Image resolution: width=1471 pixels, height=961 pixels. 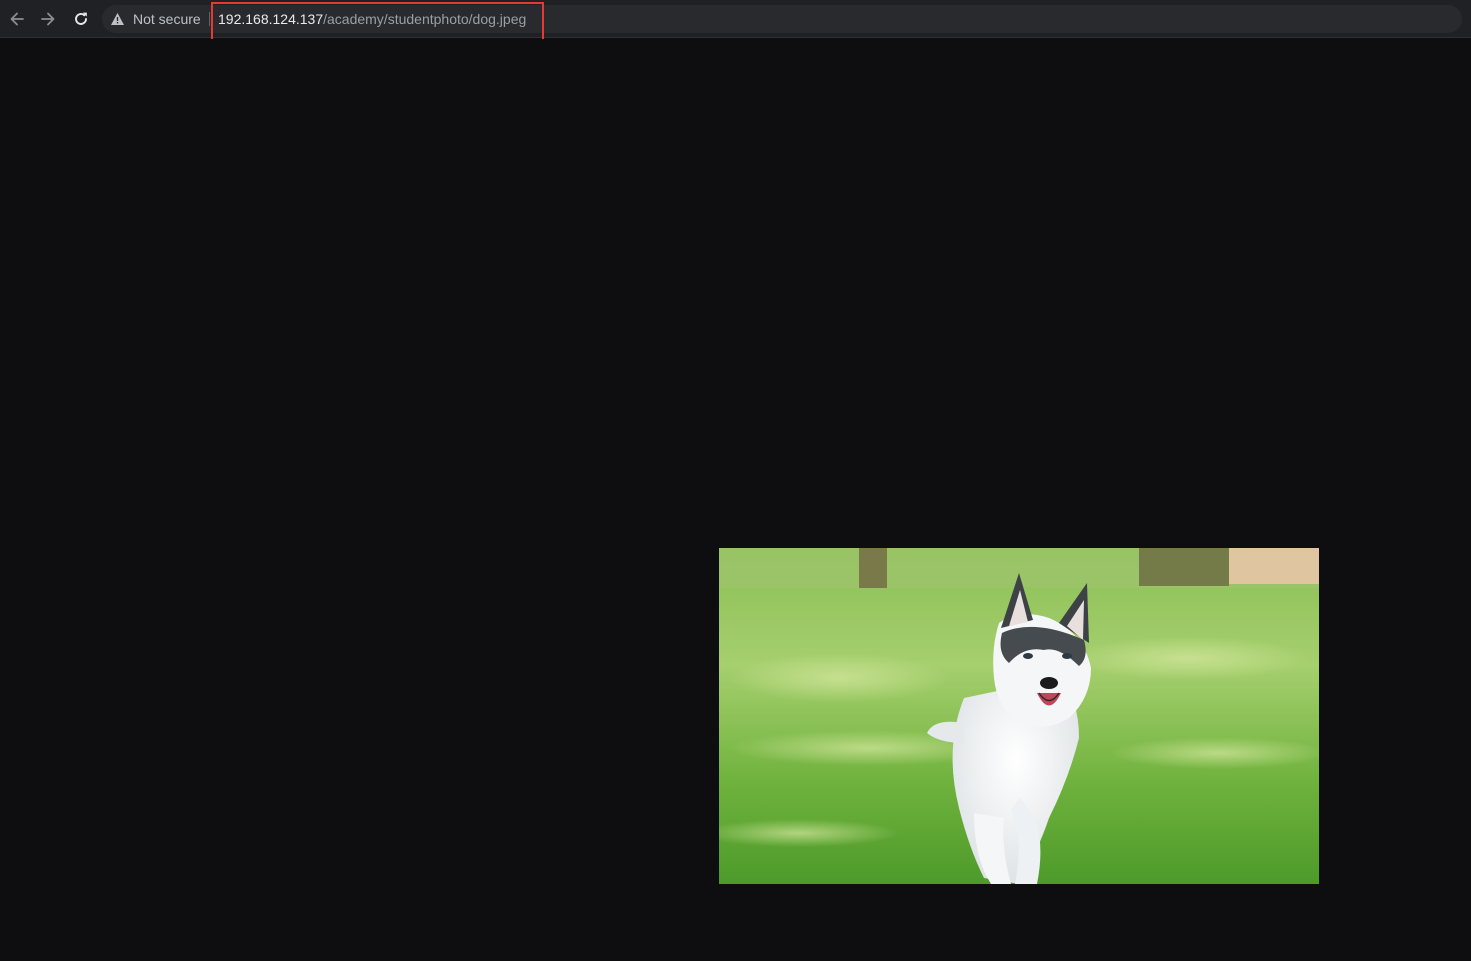 What do you see at coordinates (209, 19) in the screenshot?
I see `omnibox-divider` at bounding box center [209, 19].